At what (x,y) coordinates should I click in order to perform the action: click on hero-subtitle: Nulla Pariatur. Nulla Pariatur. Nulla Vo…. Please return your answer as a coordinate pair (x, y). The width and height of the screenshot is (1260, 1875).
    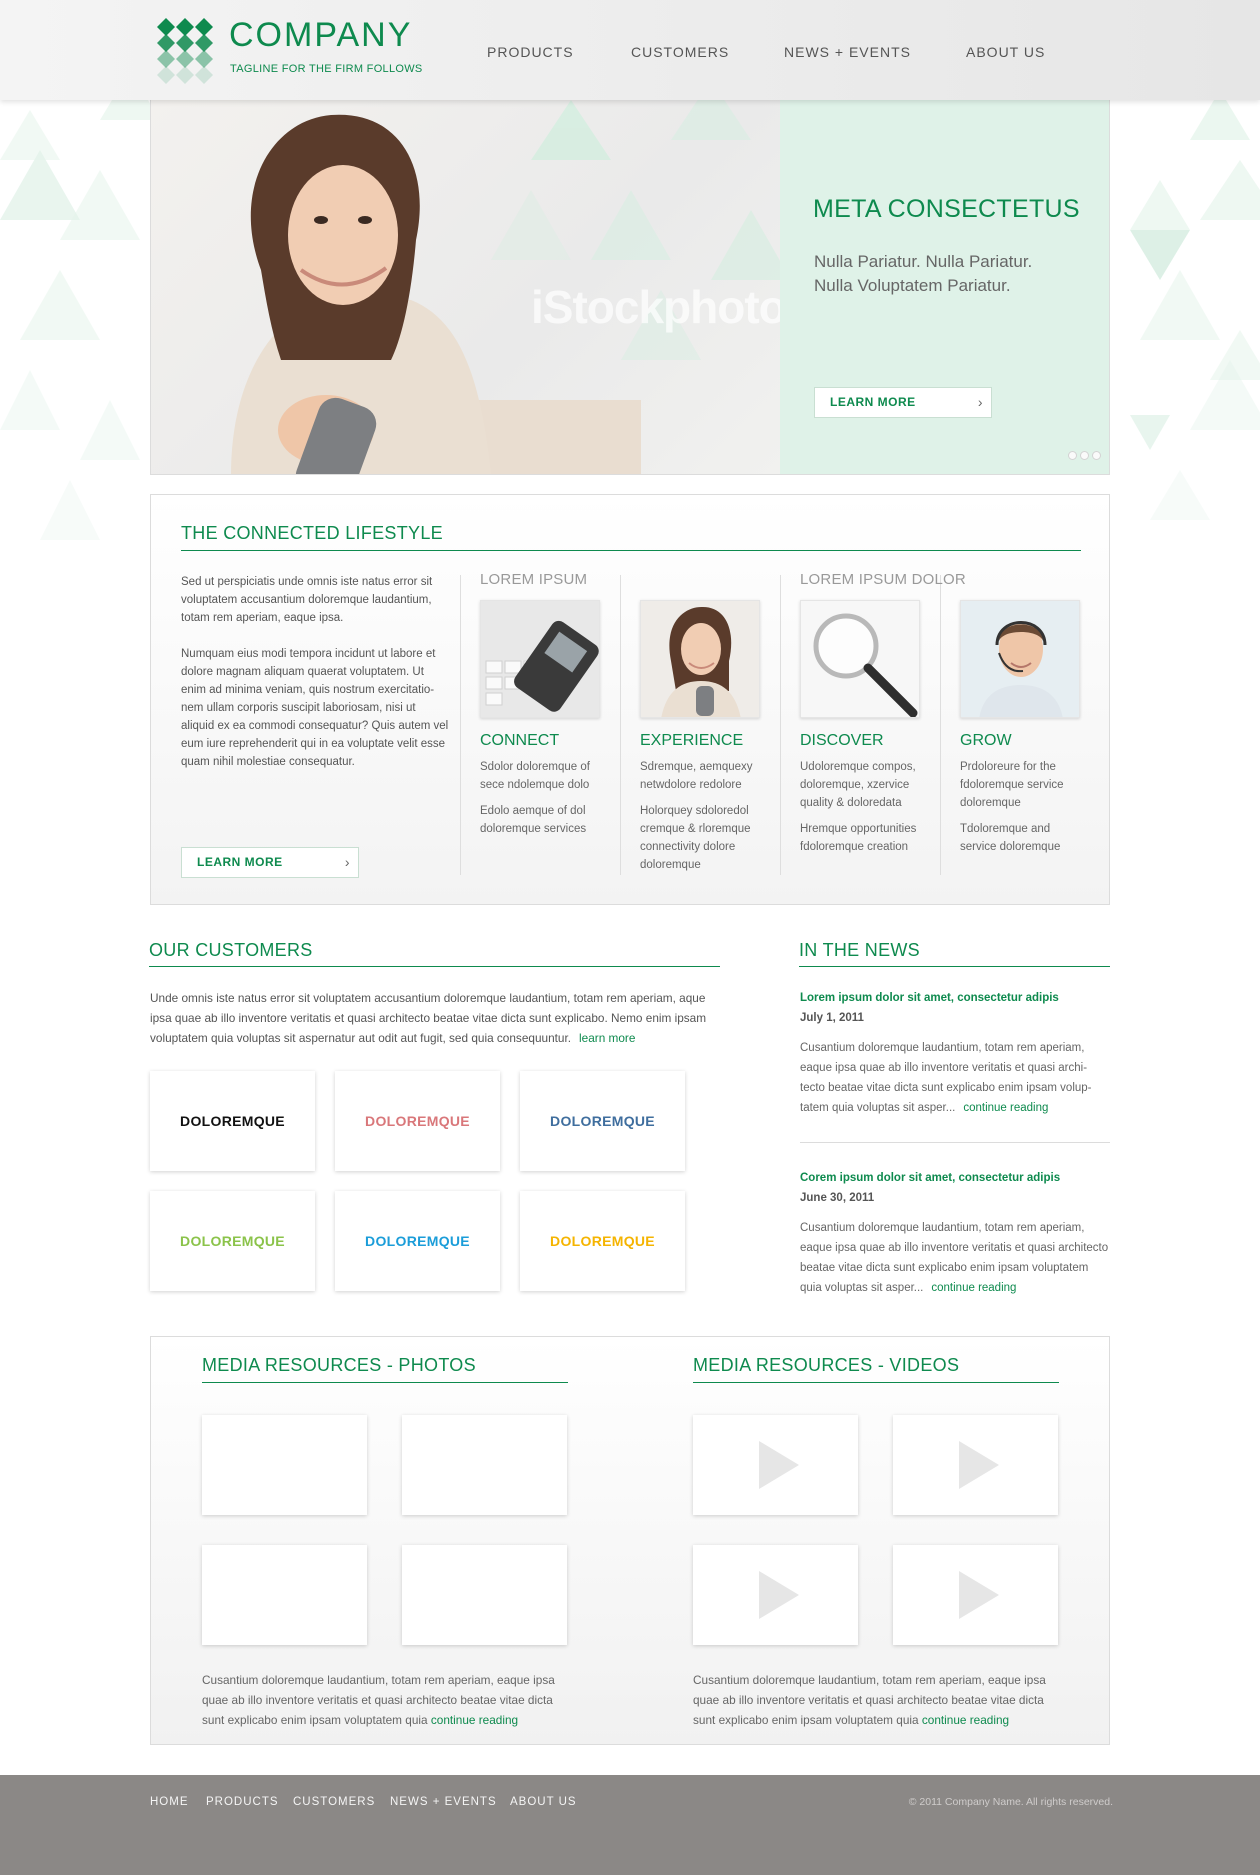
    Looking at the image, I should click on (949, 274).